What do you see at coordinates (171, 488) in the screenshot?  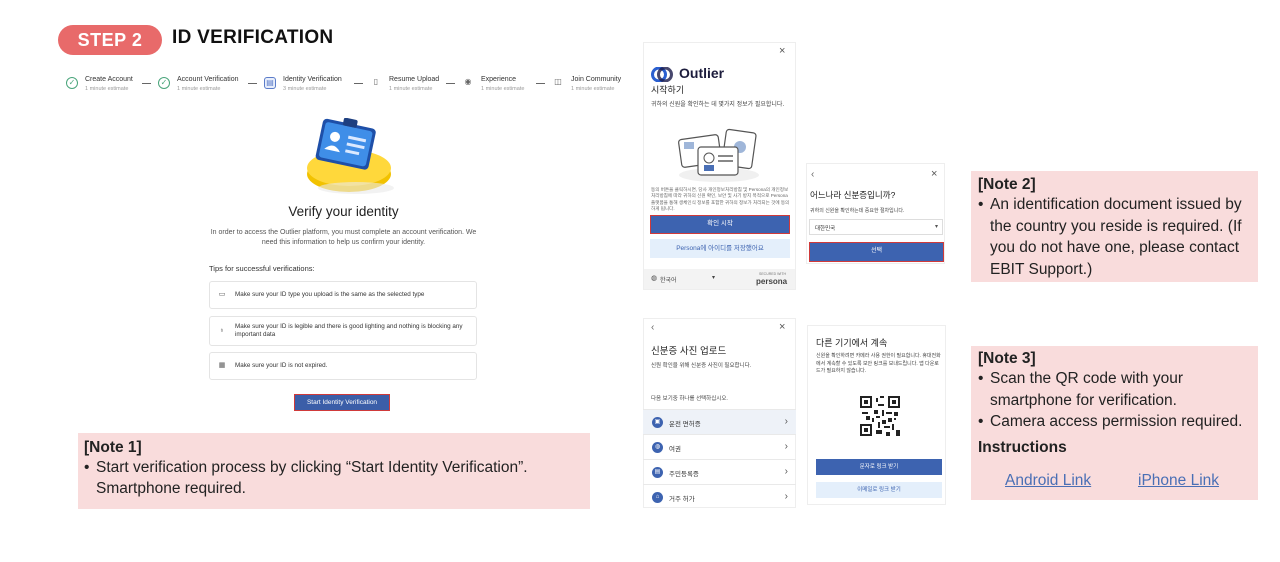 I see `note-text: Smartphone required.` at bounding box center [171, 488].